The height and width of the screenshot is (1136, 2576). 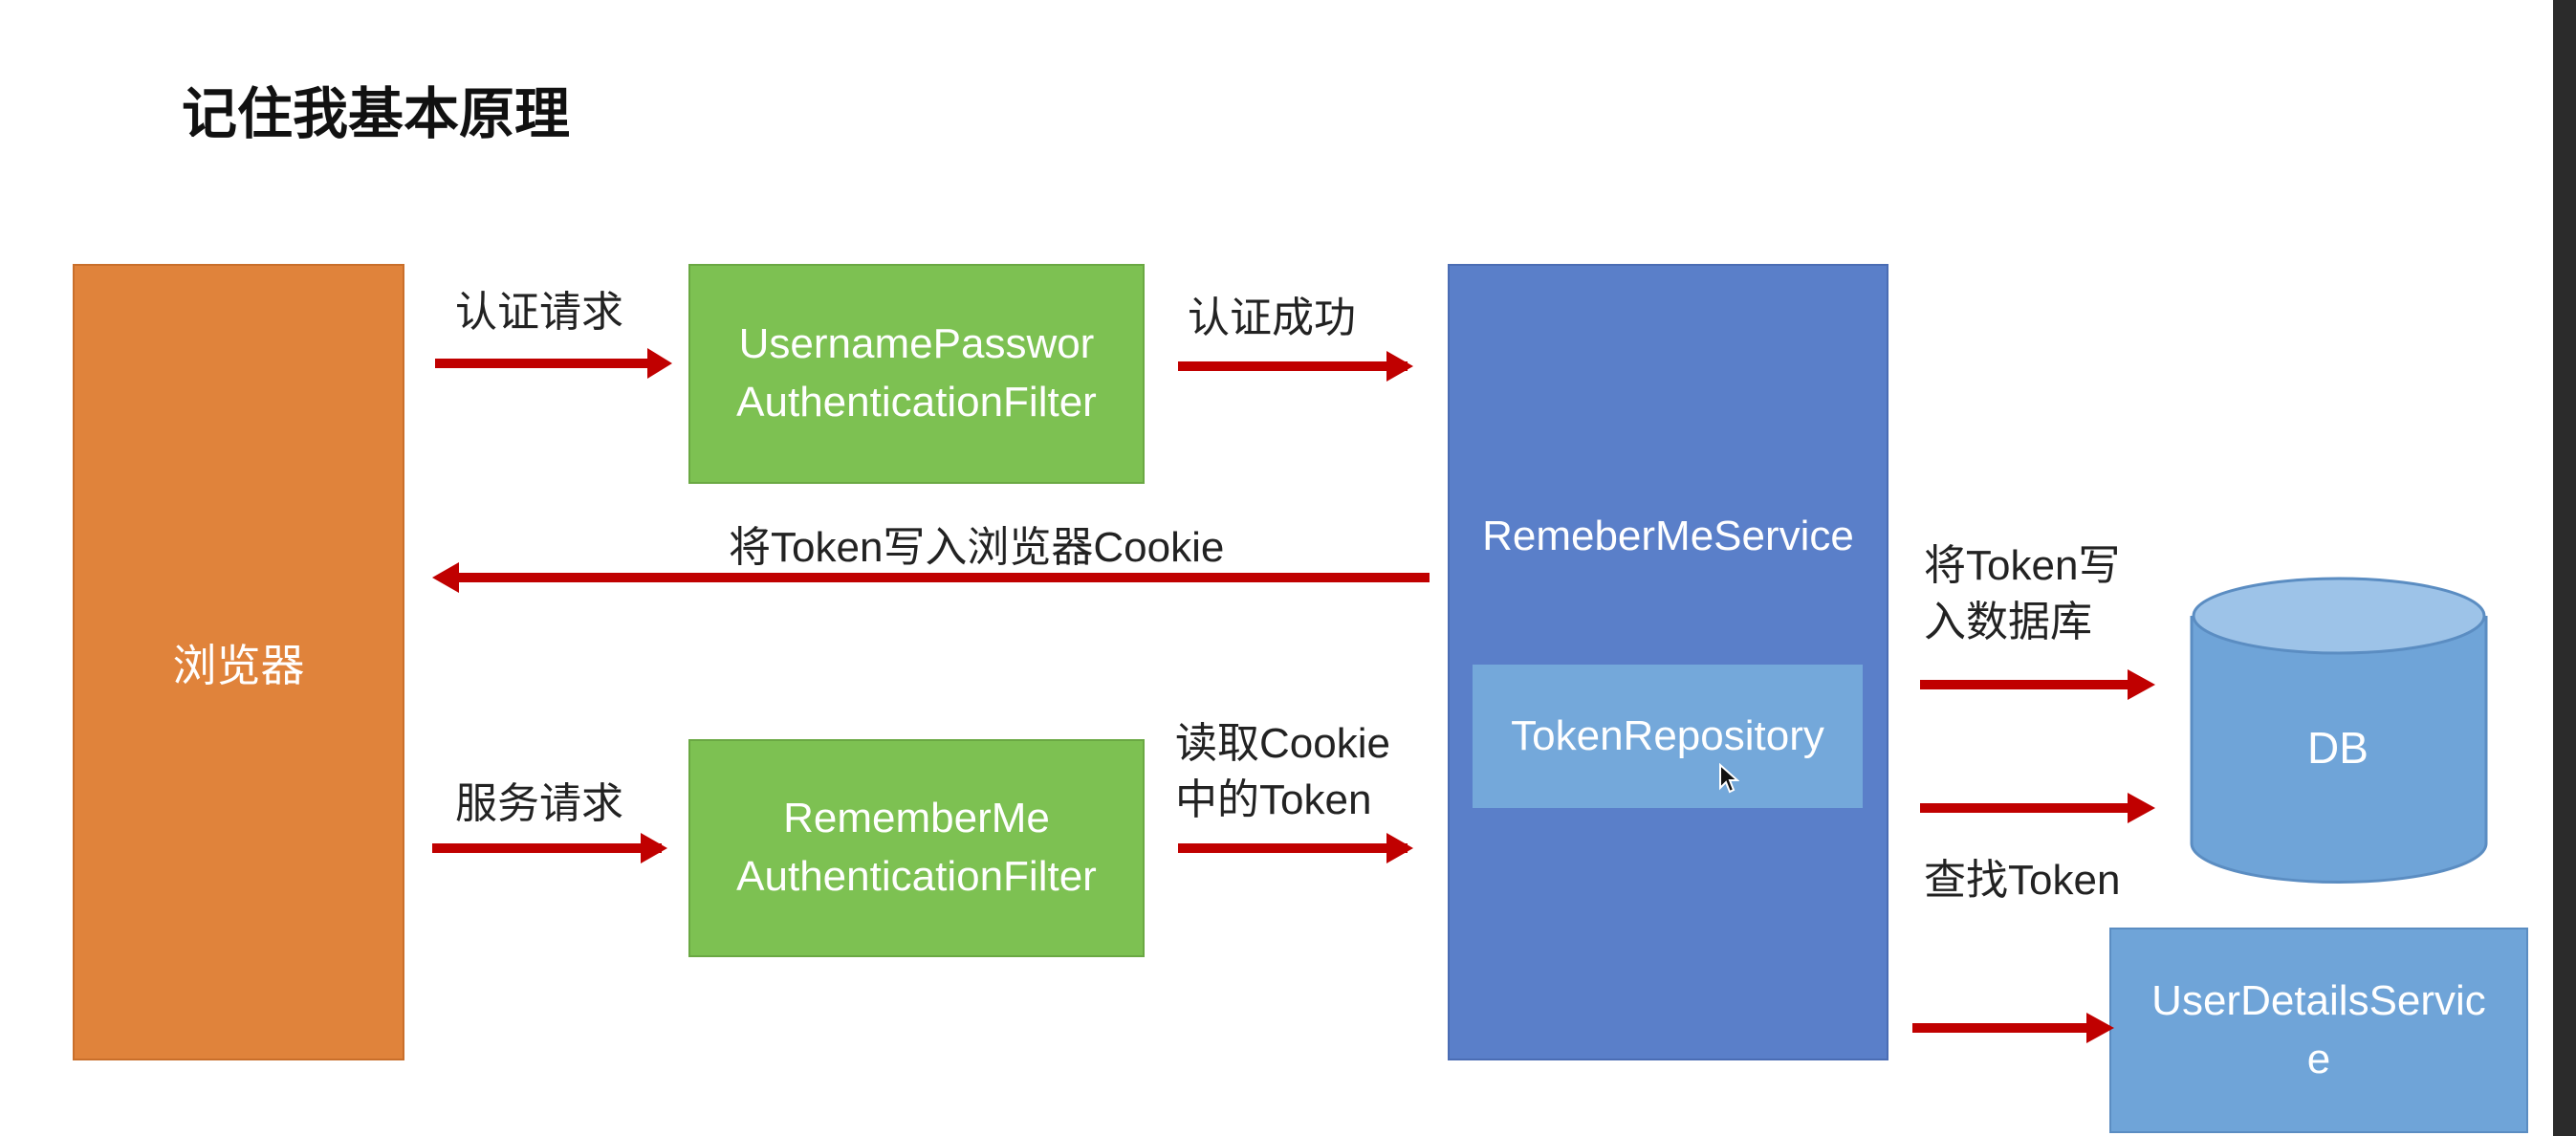 What do you see at coordinates (2022, 565) in the screenshot?
I see `label-write-db-line-1: 将Token写` at bounding box center [2022, 565].